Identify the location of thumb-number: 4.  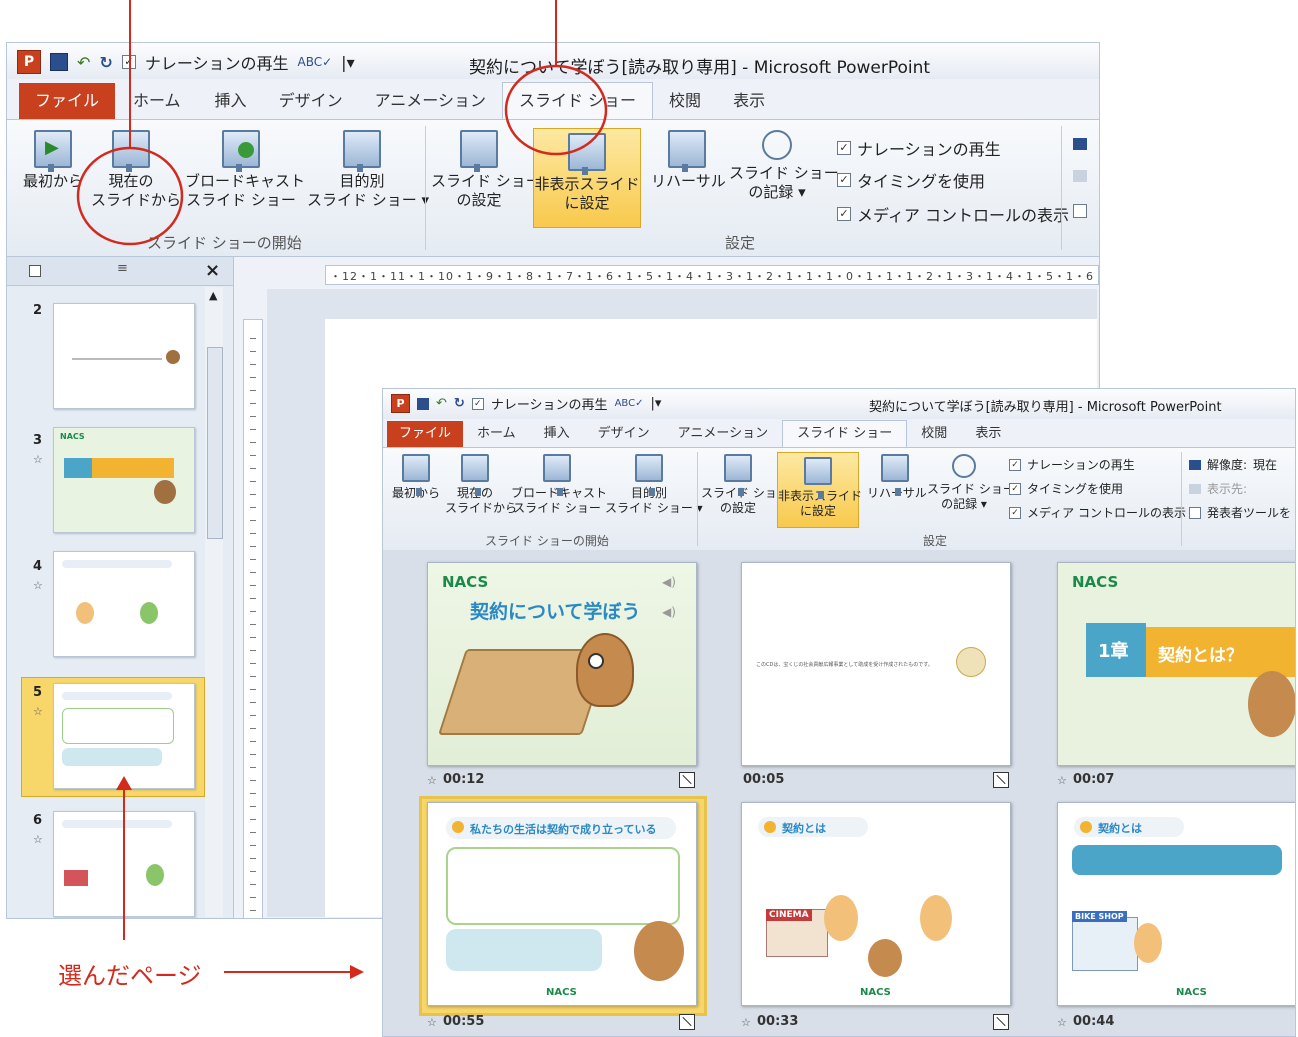
(38, 566).